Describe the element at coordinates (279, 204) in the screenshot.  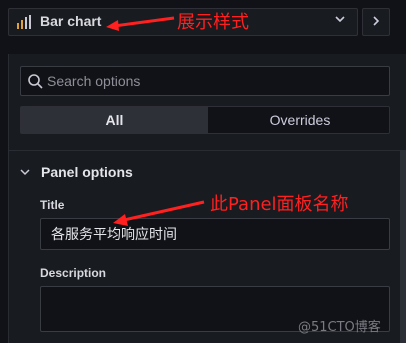
I see `annotation-title-note: 此Panel面板名称` at that location.